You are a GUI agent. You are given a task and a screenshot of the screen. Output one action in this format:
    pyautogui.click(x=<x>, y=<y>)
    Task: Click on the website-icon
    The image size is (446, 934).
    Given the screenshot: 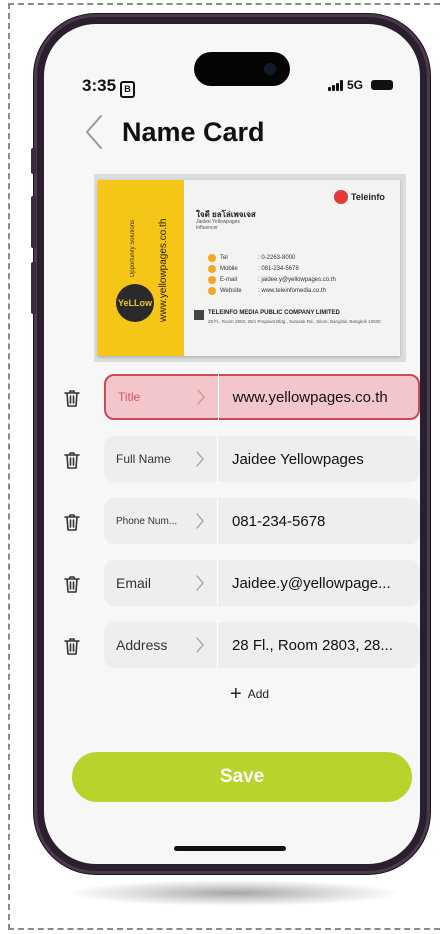 What is the action you would take?
    pyautogui.click(x=212, y=290)
    